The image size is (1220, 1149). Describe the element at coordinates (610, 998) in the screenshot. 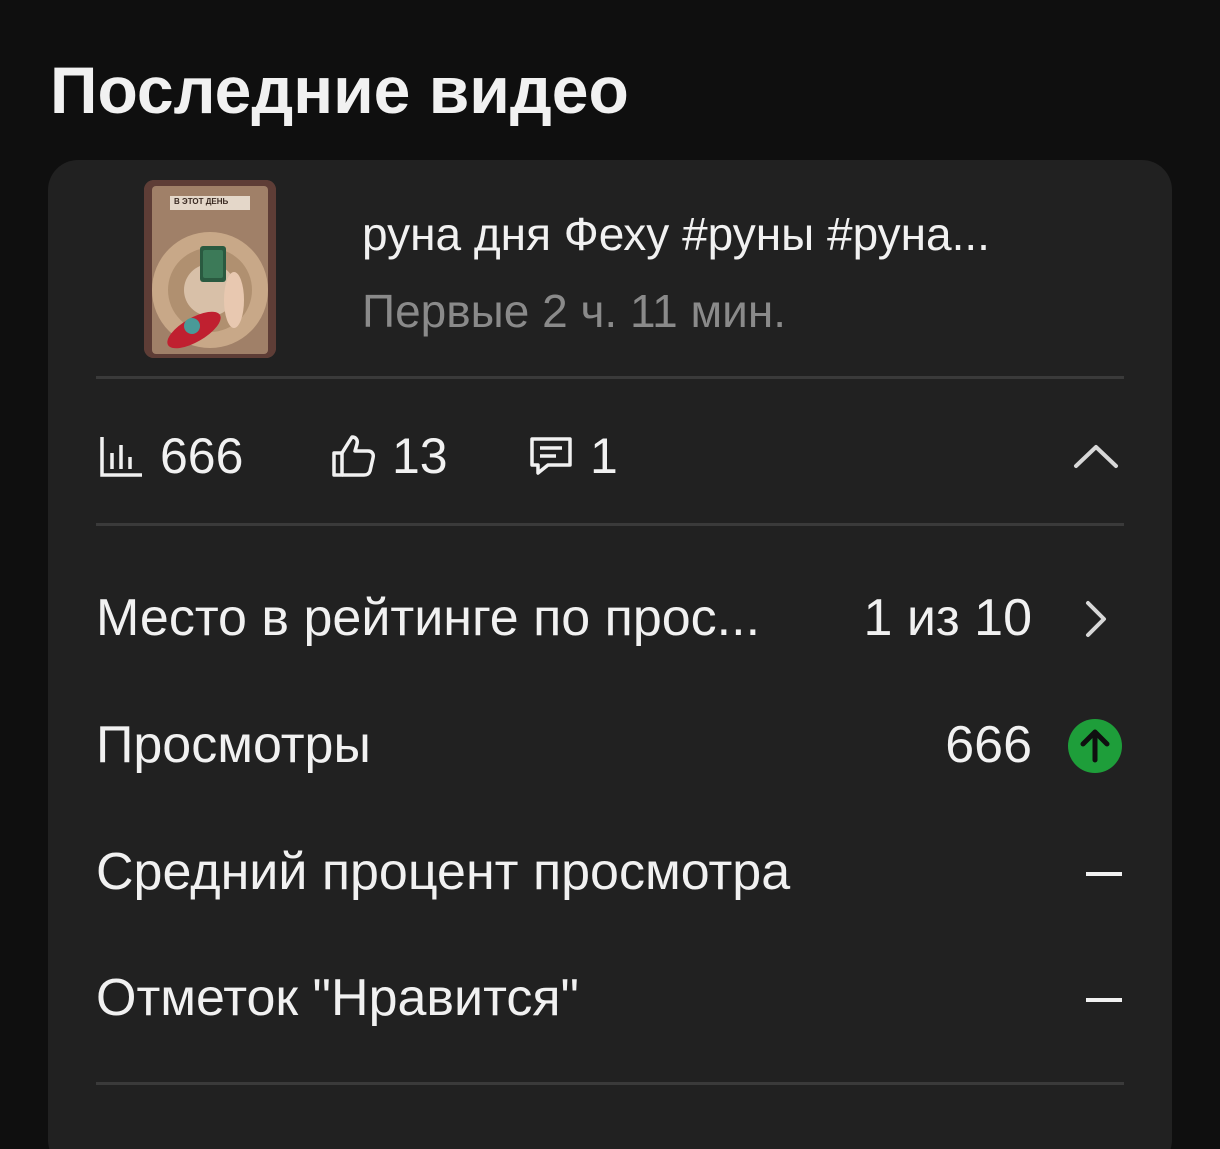

I see `metric-row-likes: Отметок "Нравится"` at that location.